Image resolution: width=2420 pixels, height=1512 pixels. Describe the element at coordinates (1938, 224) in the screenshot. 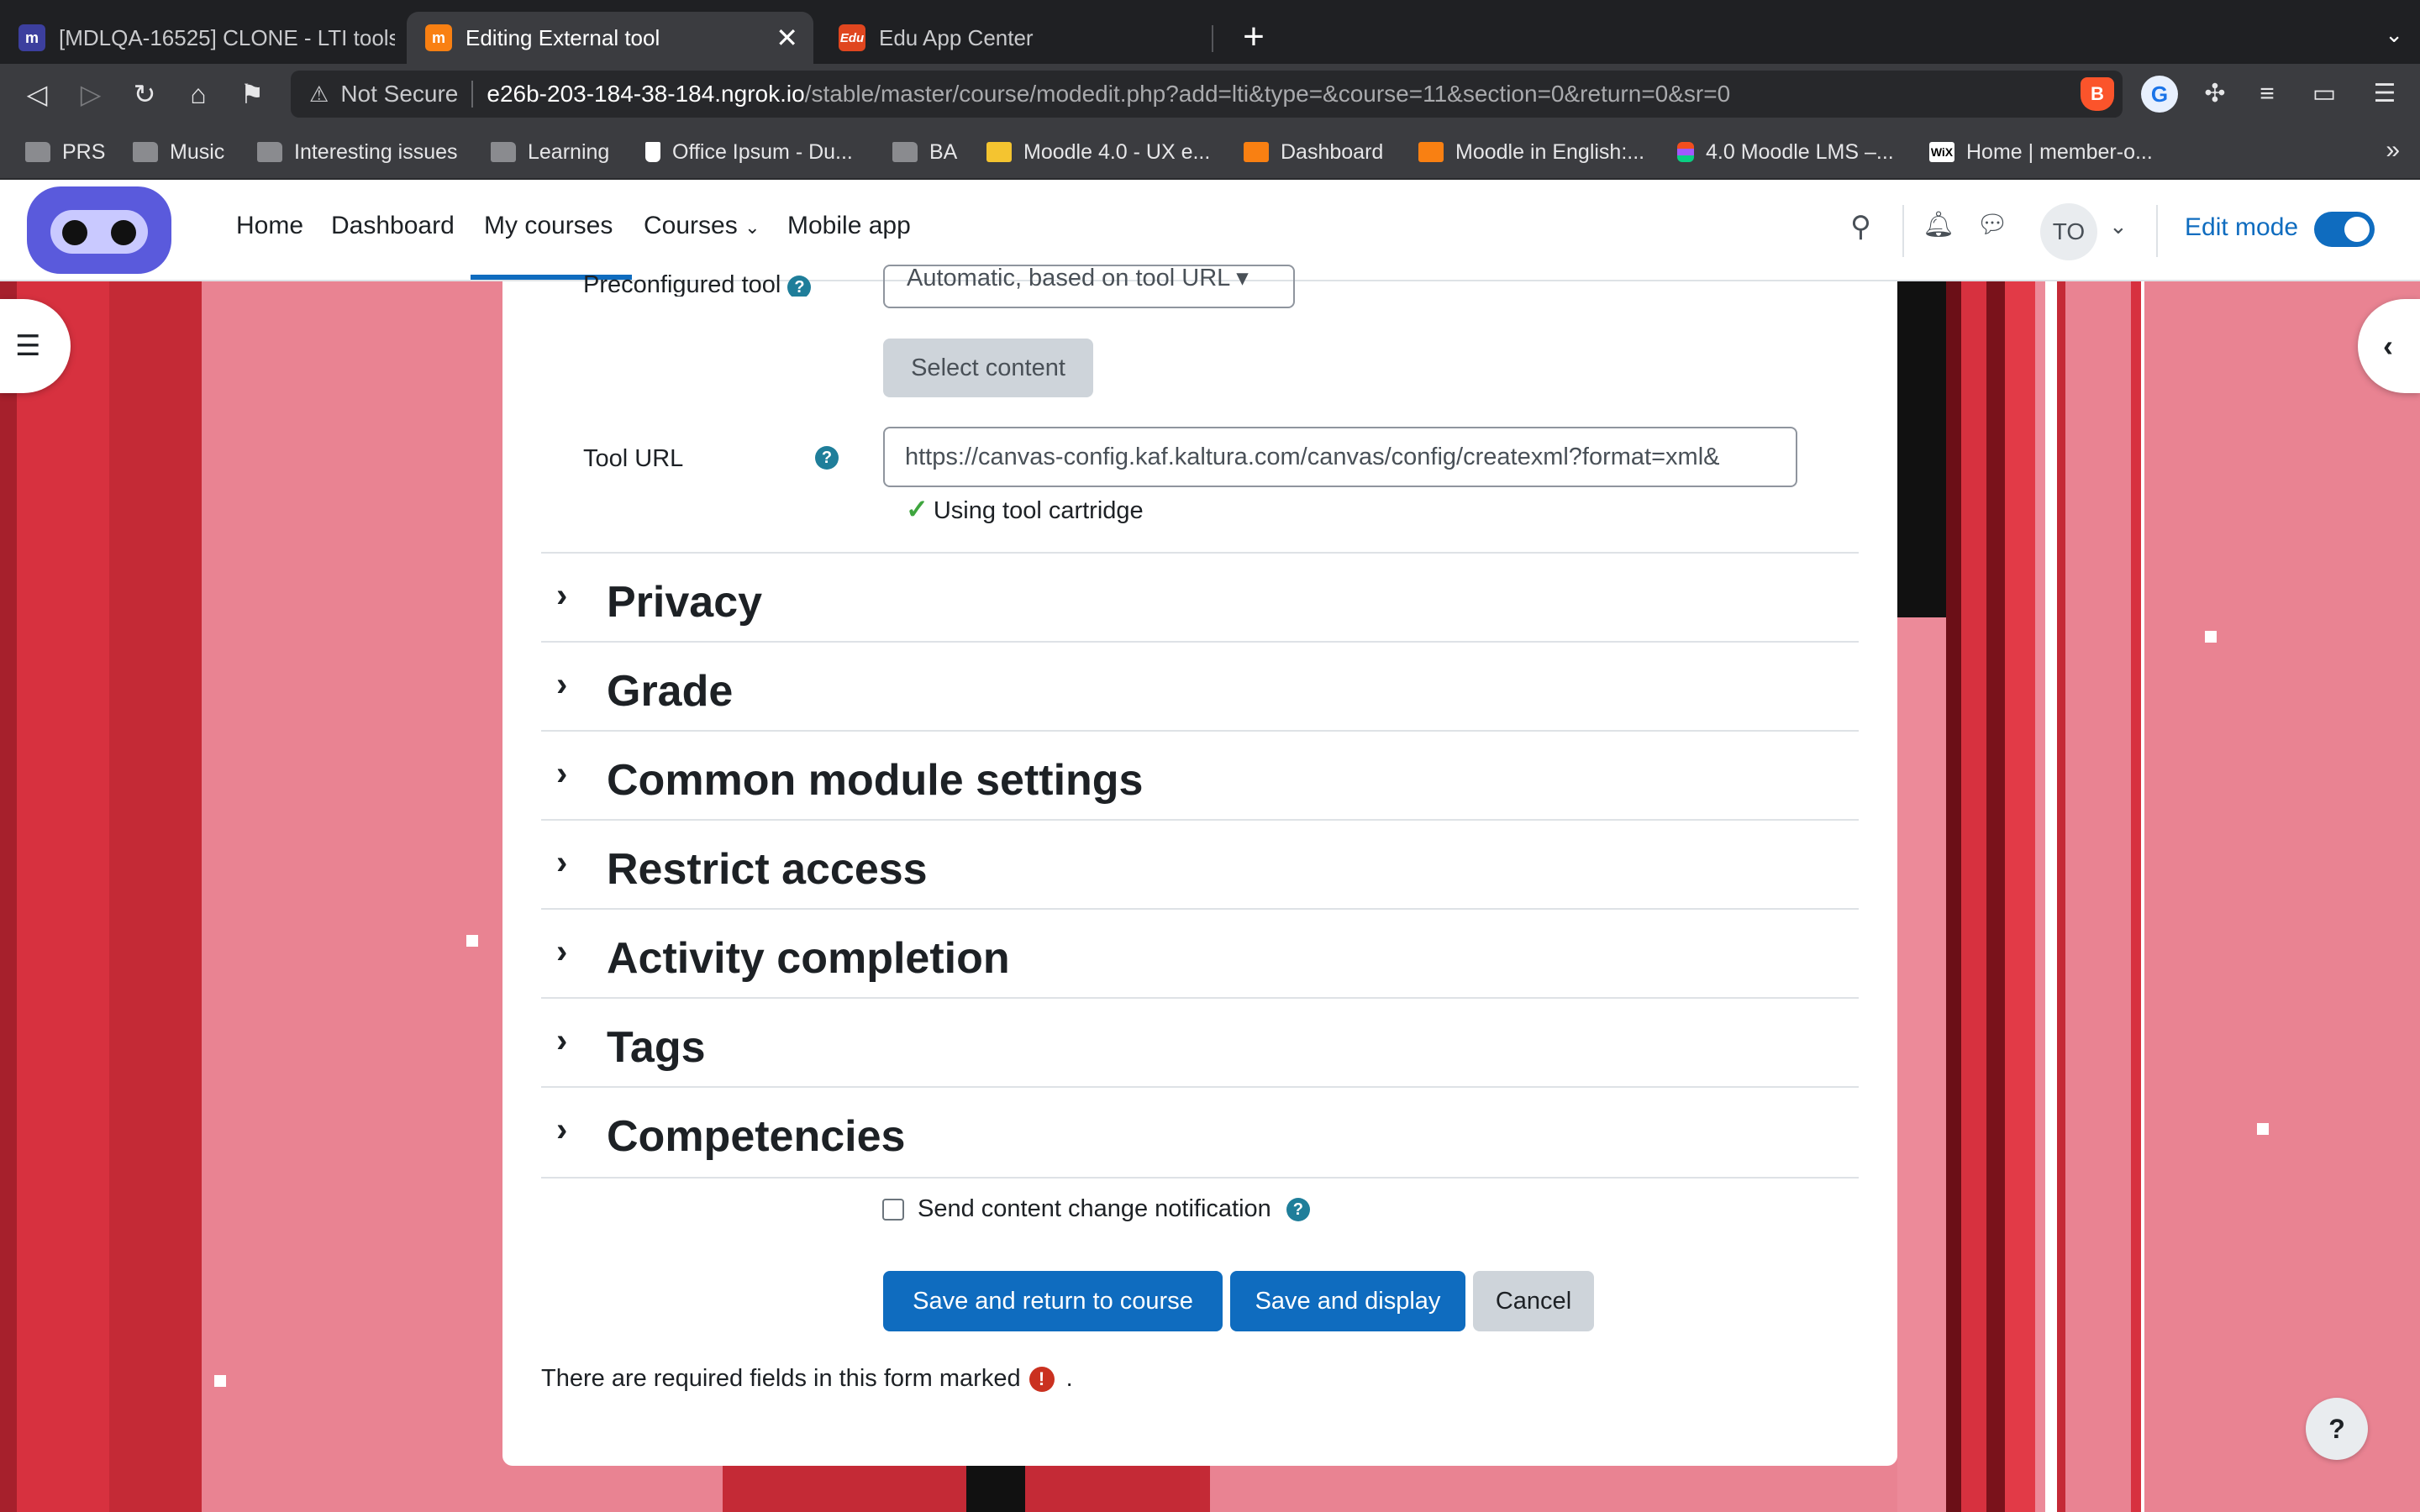

I see `notification-bell-icon: 🔔︎` at that location.